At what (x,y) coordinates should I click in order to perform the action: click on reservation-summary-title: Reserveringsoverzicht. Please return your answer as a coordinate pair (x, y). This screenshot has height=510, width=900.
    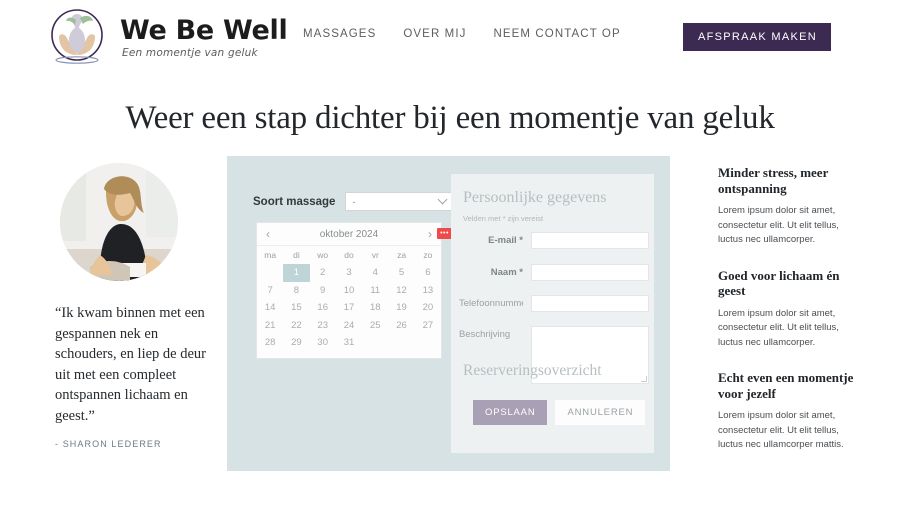
    Looking at the image, I should click on (532, 370).